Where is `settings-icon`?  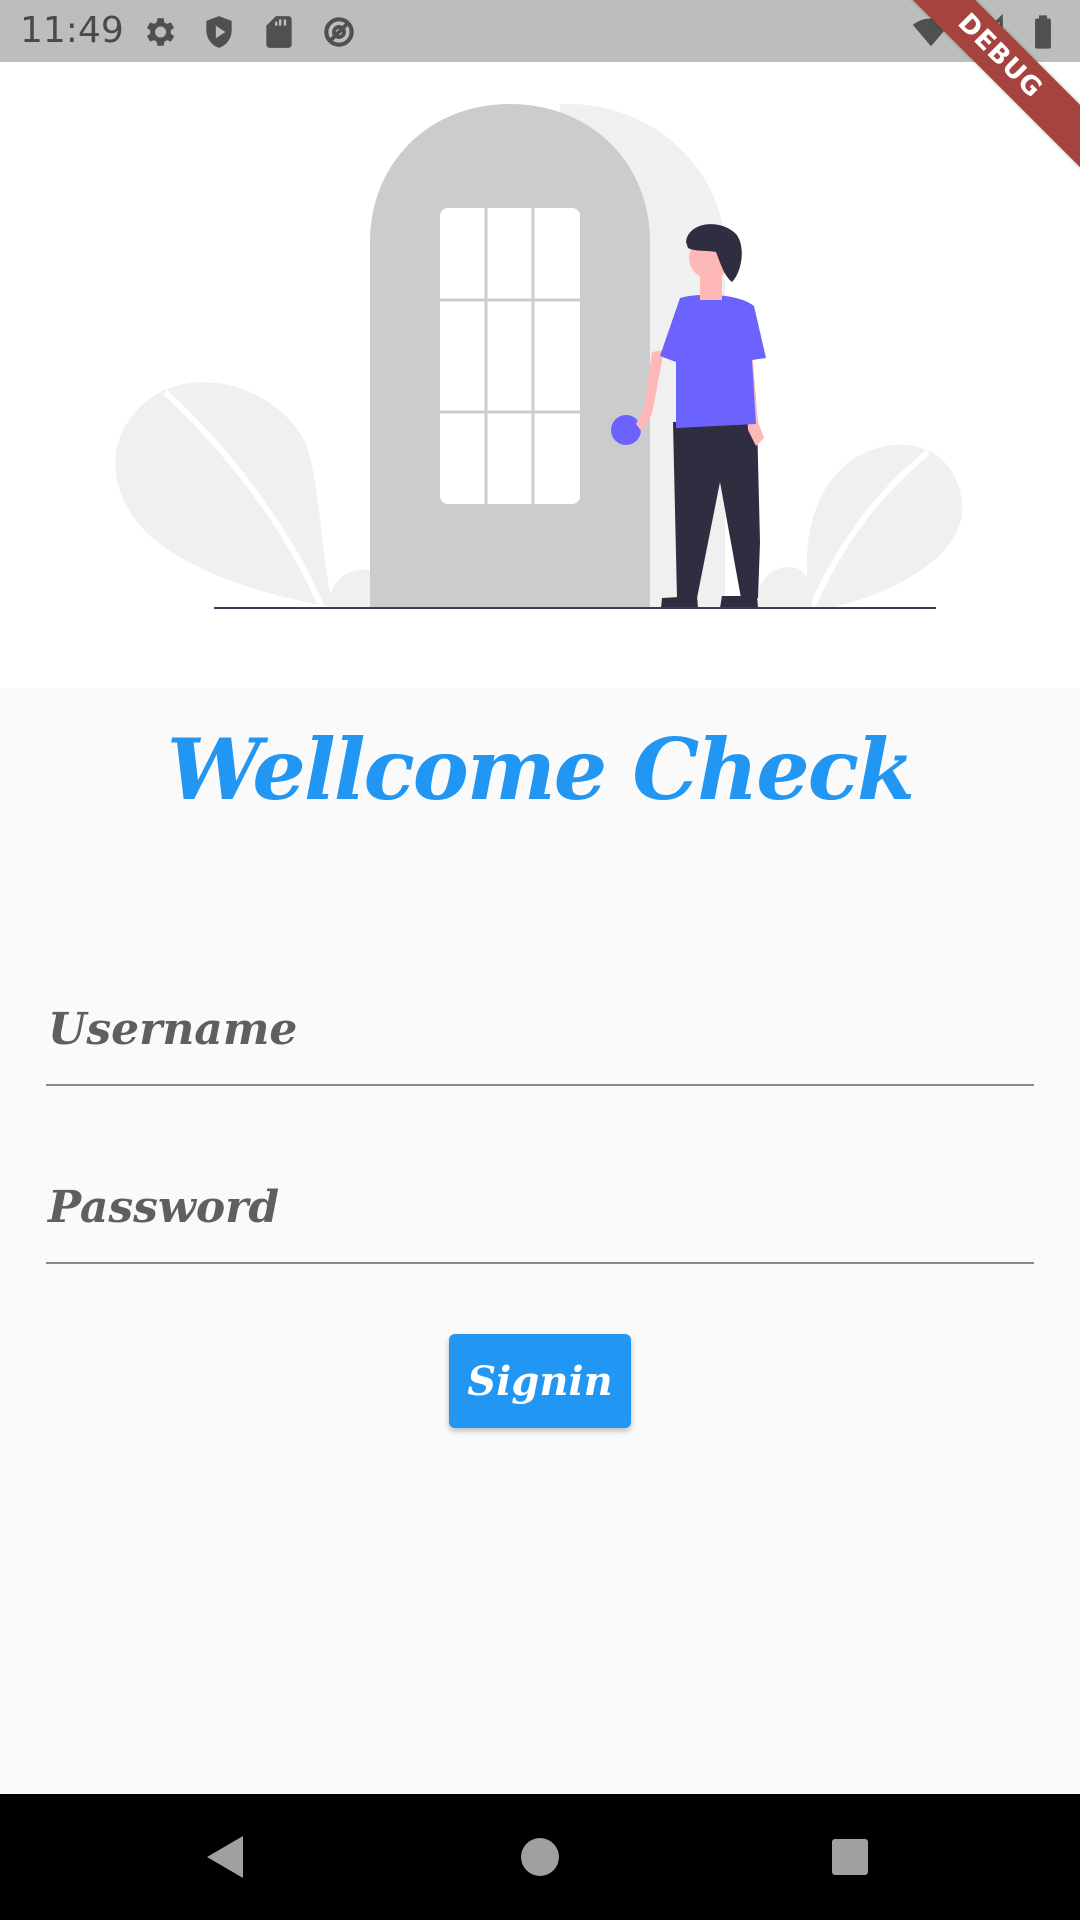
settings-icon is located at coordinates (160, 32).